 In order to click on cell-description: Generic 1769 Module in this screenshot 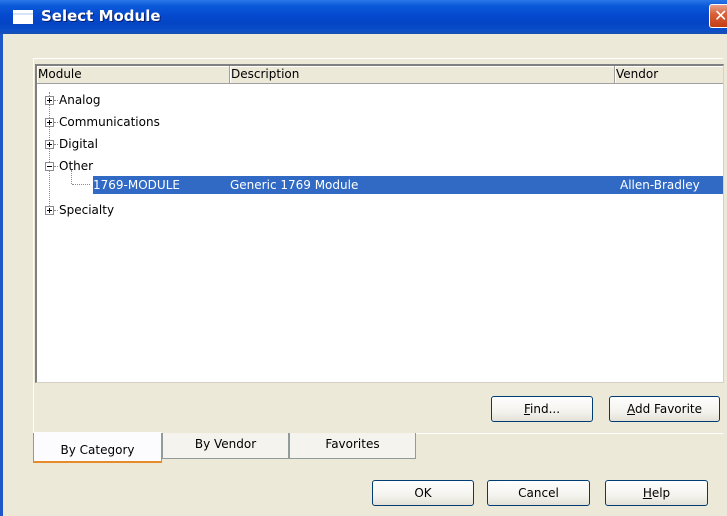, I will do `click(294, 185)`.